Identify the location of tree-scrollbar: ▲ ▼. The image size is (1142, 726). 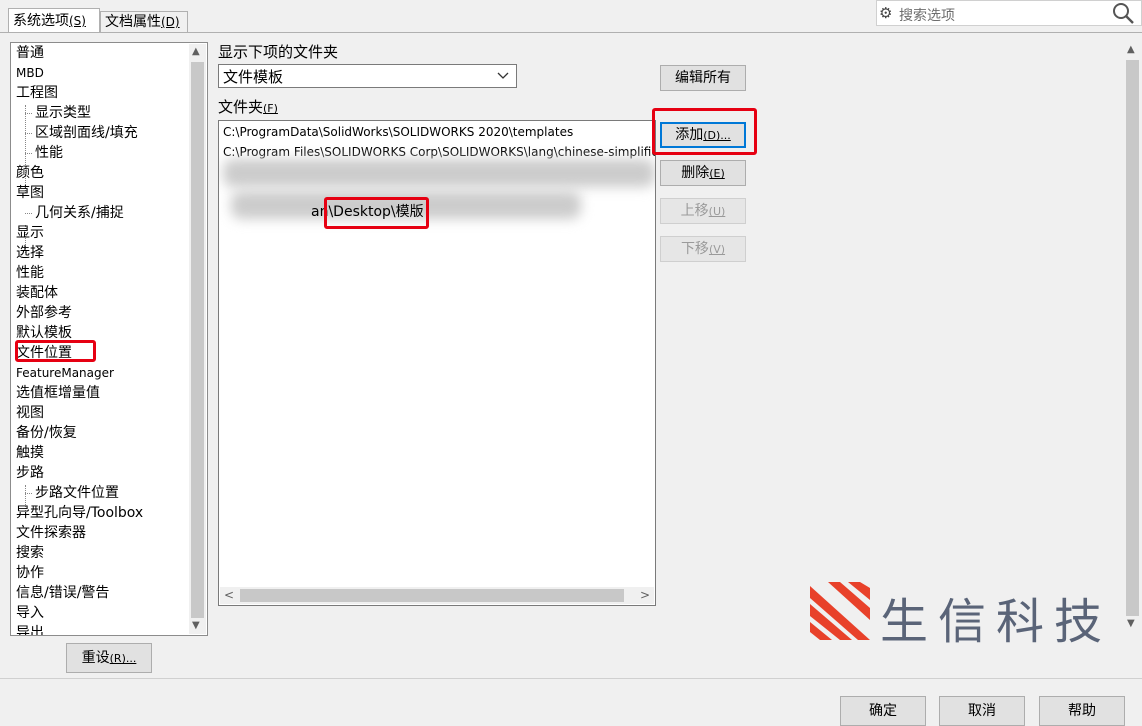
(197, 339).